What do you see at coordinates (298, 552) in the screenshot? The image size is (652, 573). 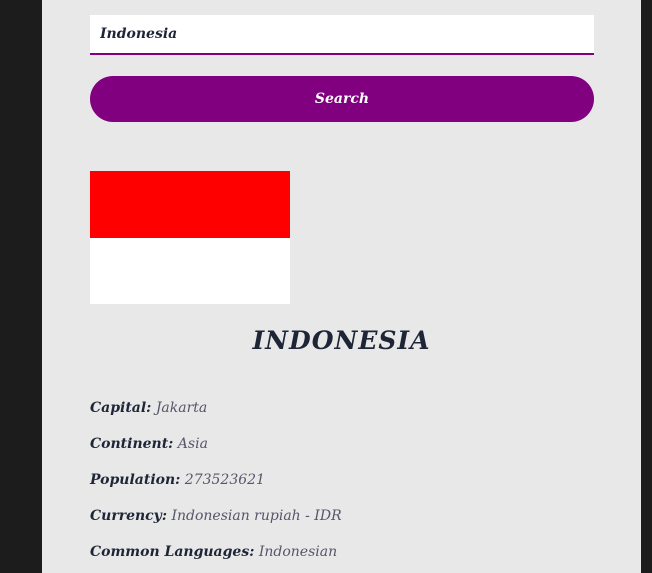 I see `languages-value: Indonesian` at bounding box center [298, 552].